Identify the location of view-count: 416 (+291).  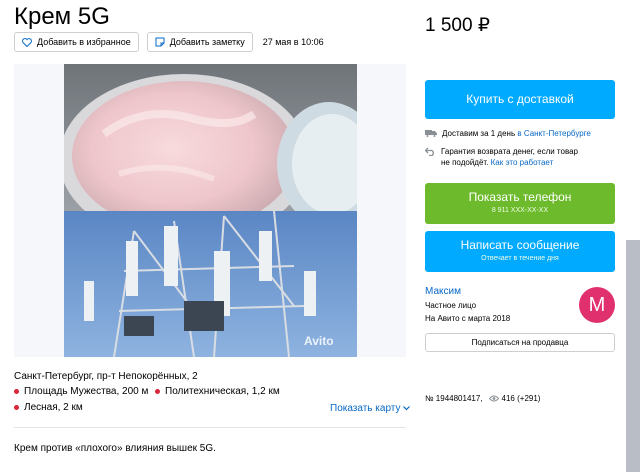
(521, 398).